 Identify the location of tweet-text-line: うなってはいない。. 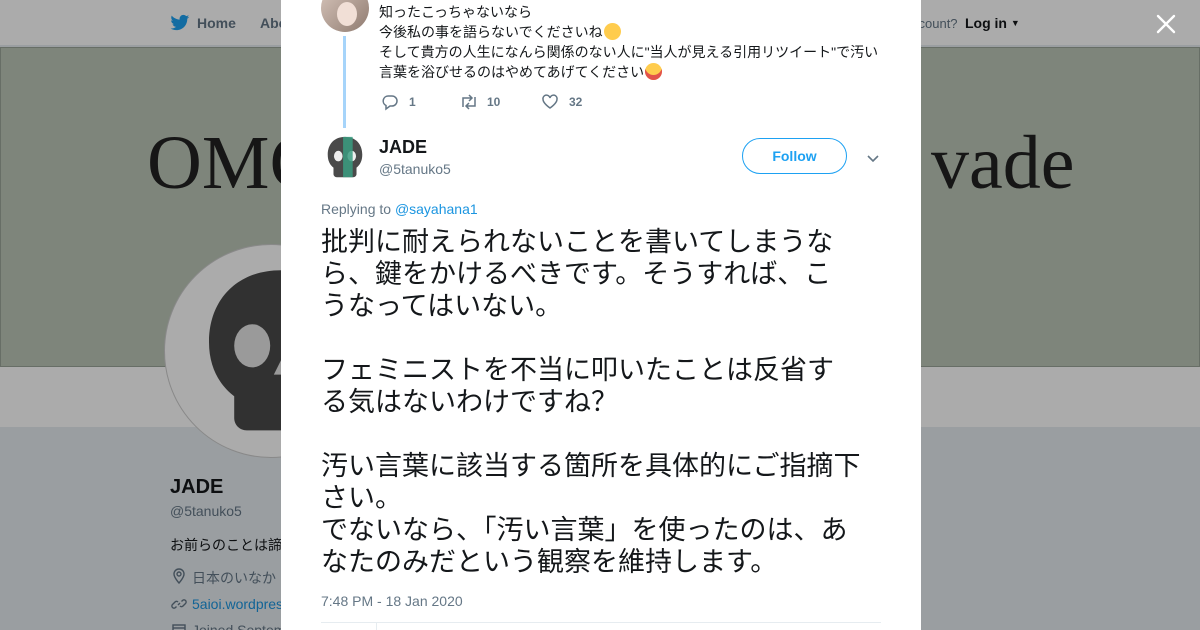
(442, 306).